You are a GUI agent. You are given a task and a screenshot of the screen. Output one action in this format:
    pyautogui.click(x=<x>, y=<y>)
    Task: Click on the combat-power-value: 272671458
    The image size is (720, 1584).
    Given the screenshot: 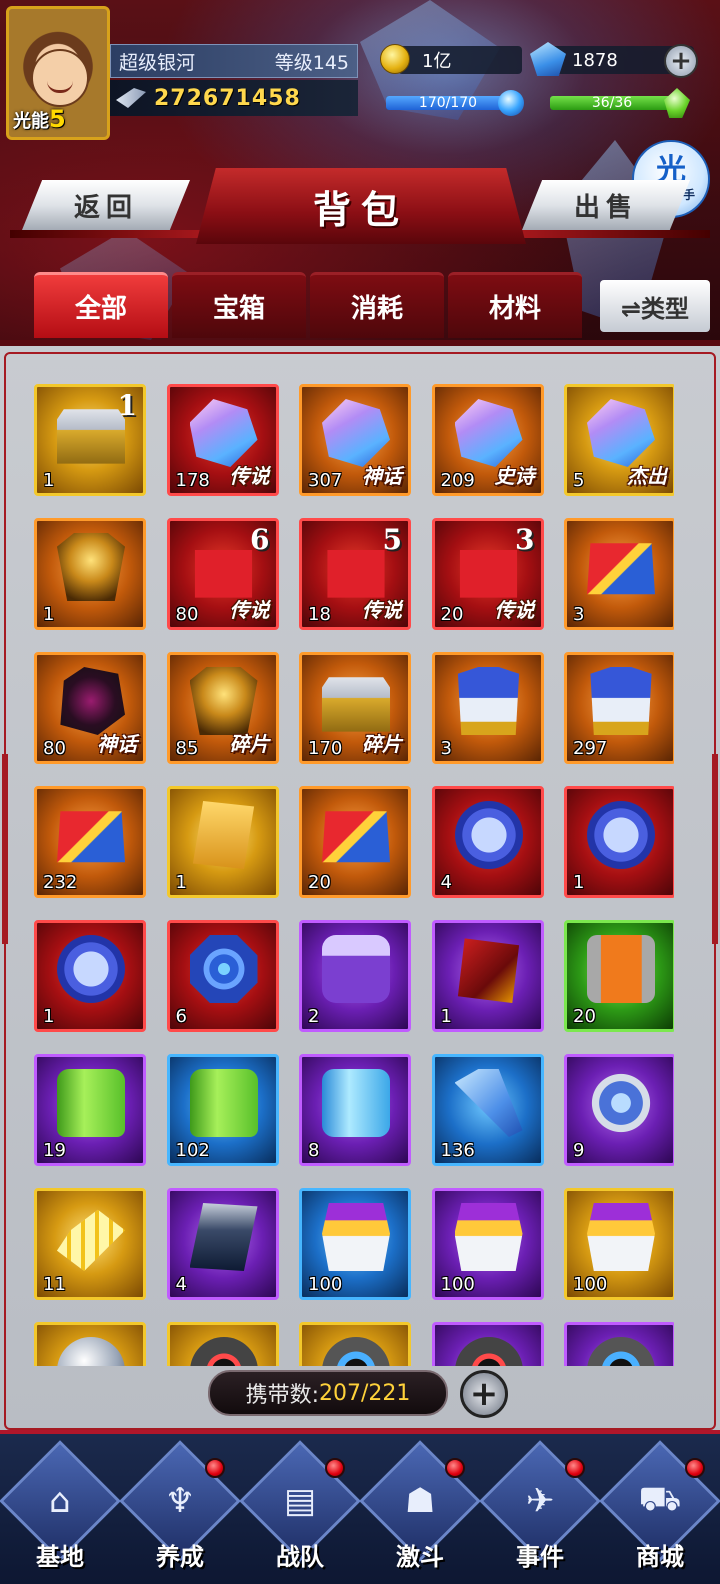 What is the action you would take?
    pyautogui.click(x=227, y=98)
    